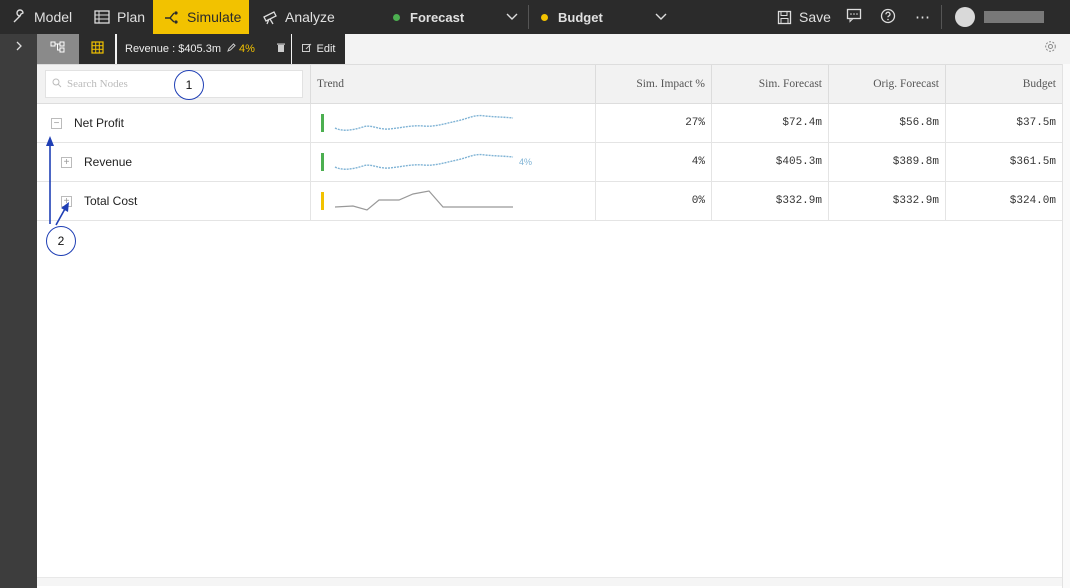 Image resolution: width=1070 pixels, height=588 pixels. What do you see at coordinates (57, 181) in the screenshot?
I see `annotation-arrow` at bounding box center [57, 181].